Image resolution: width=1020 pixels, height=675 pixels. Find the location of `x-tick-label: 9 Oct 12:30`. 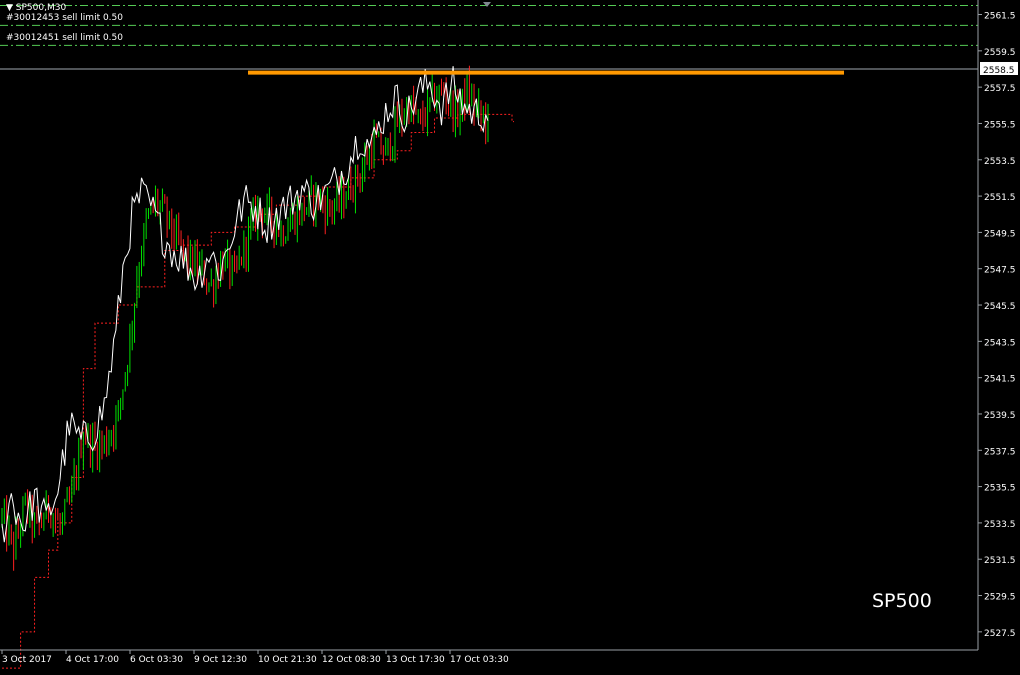

x-tick-label: 9 Oct 12:30 is located at coordinates (220, 660).